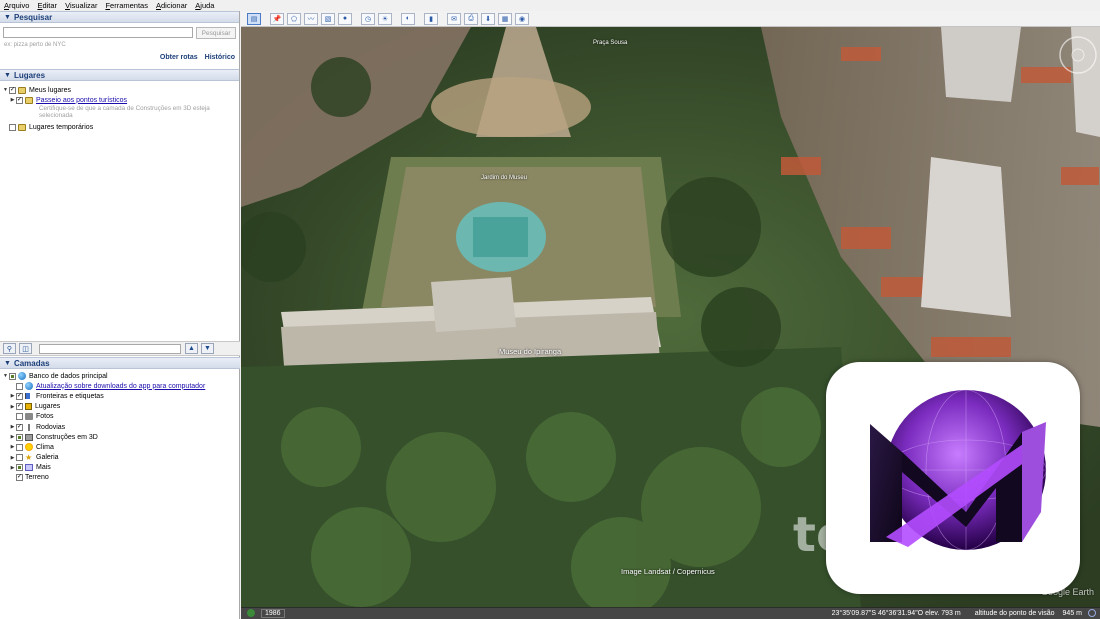 This screenshot has width=1100, height=619. What do you see at coordinates (505, 18) in the screenshot?
I see `view-maps-icon: ▦` at bounding box center [505, 18].